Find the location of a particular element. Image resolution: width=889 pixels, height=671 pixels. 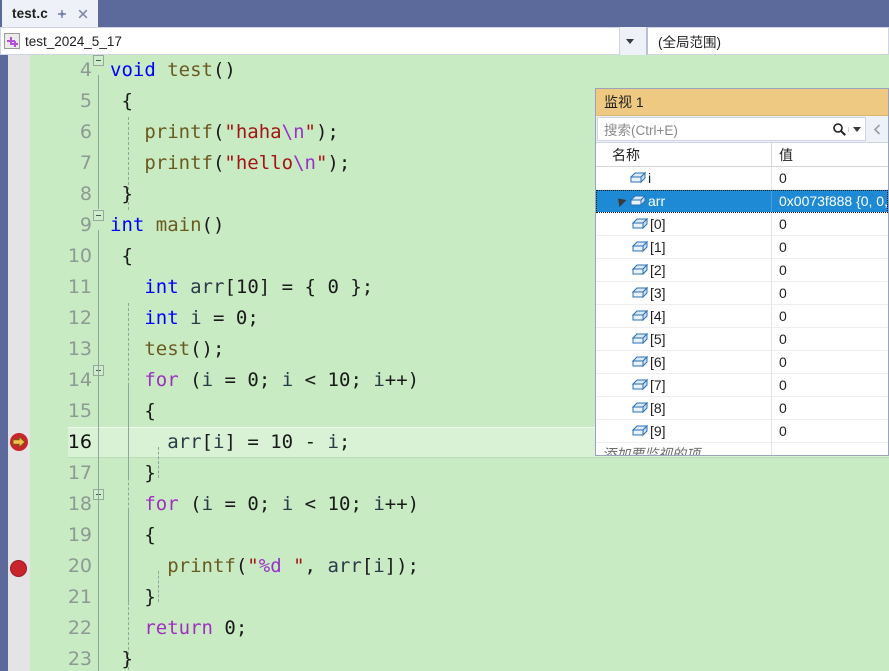

watch-row-value: 0x0073f888 {0, 0, is located at coordinates (830, 201).